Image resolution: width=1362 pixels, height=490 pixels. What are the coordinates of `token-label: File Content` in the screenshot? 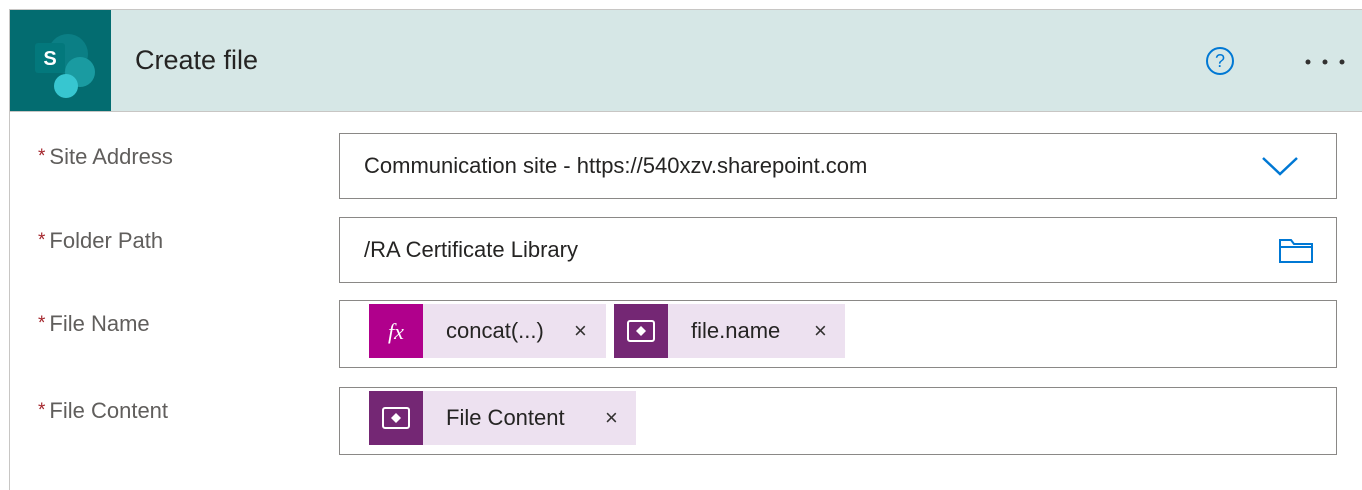 It's located at (505, 417).